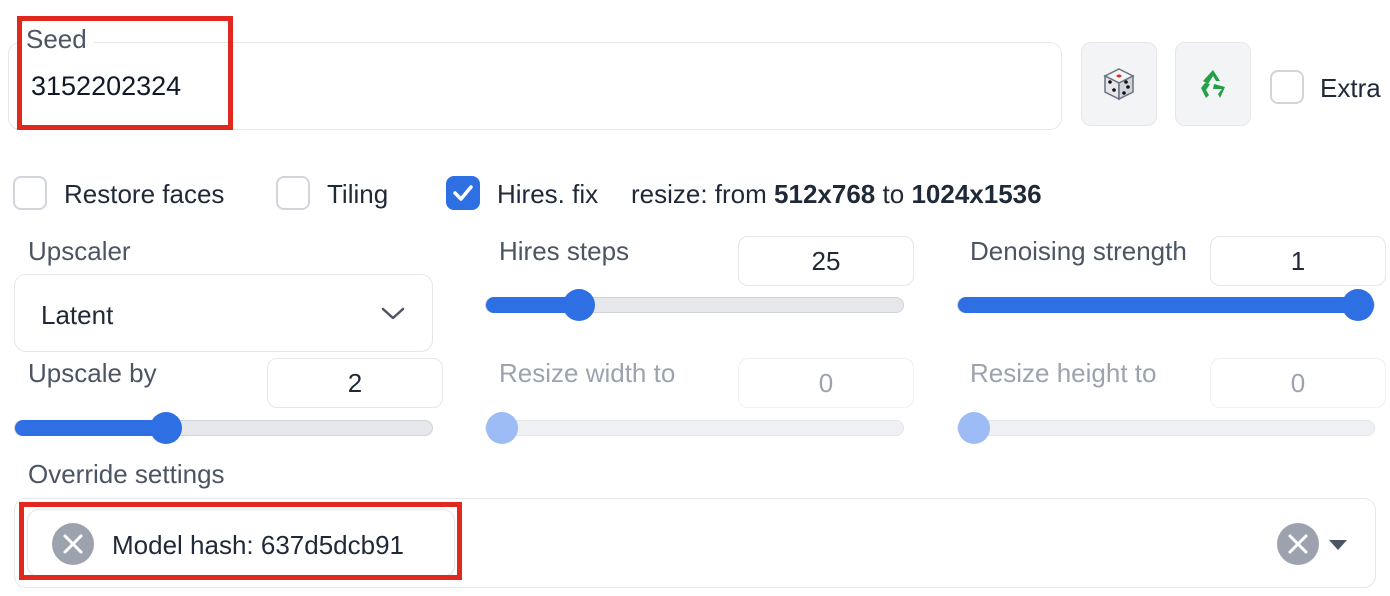 This screenshot has width=1390, height=596. What do you see at coordinates (79, 251) in the screenshot?
I see `upscaler-label: Upscaler` at bounding box center [79, 251].